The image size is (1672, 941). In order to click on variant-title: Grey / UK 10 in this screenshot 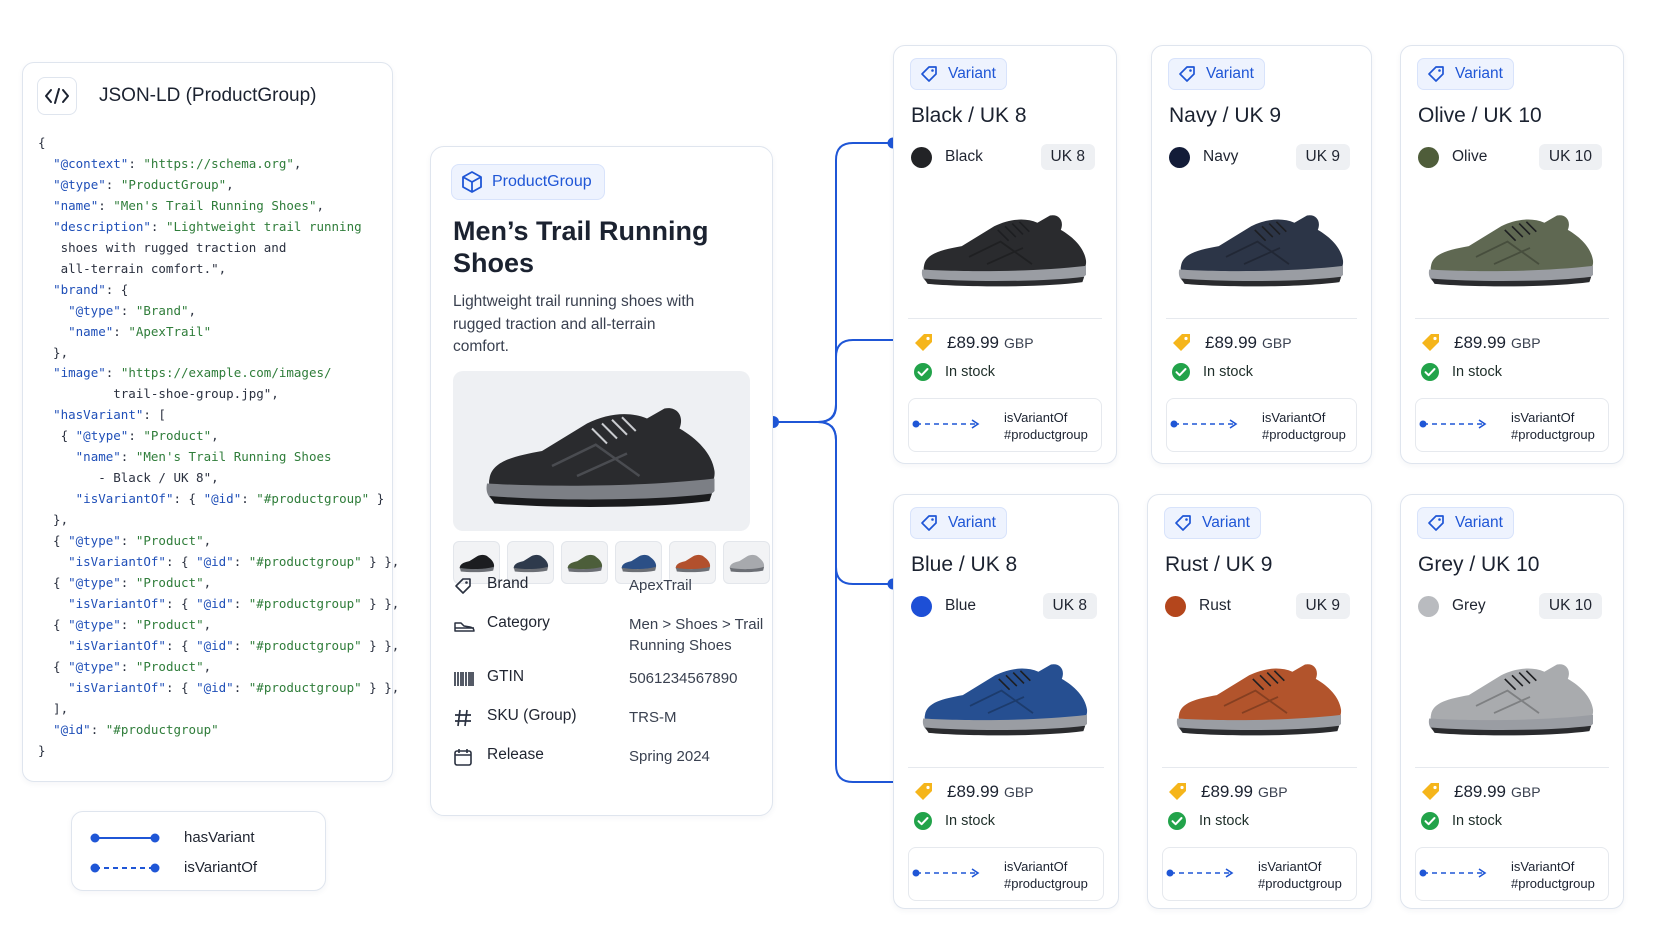, I will do `click(1479, 564)`.